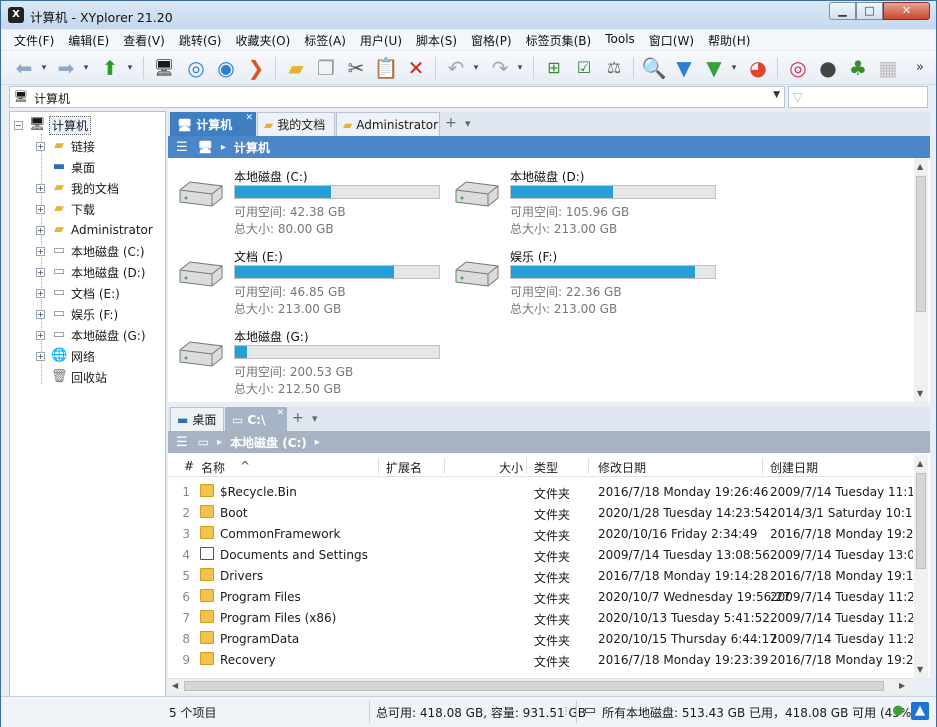  Describe the element at coordinates (311, 283) in the screenshot. I see `drive-item-e: 文档 (E:) 可用空间: 46.85 GB 总大小: 213.00 GB` at that location.